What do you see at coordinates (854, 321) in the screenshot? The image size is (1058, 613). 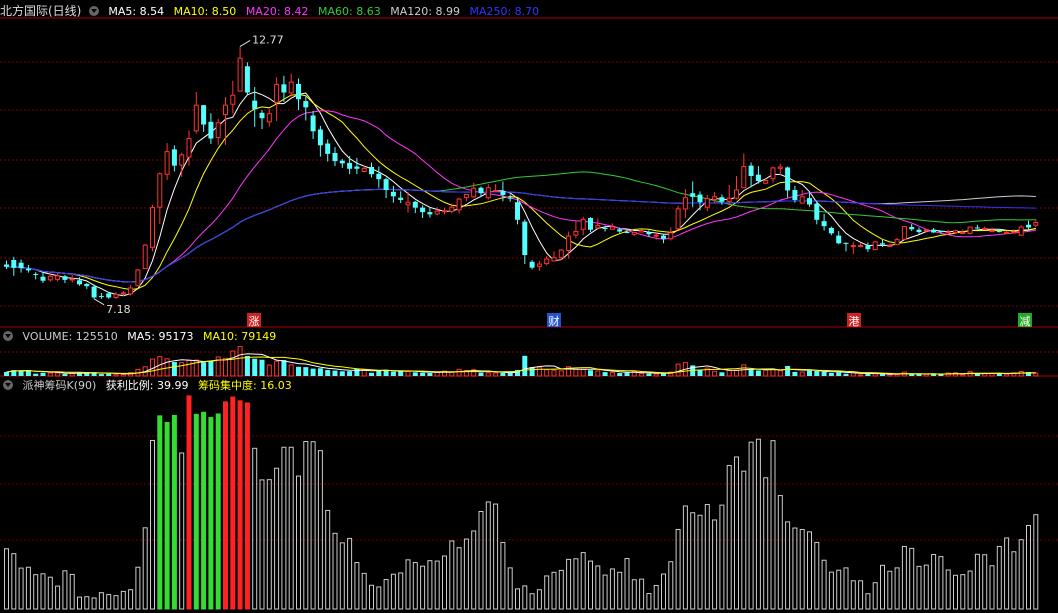 I see `event-marker-text: 港` at bounding box center [854, 321].